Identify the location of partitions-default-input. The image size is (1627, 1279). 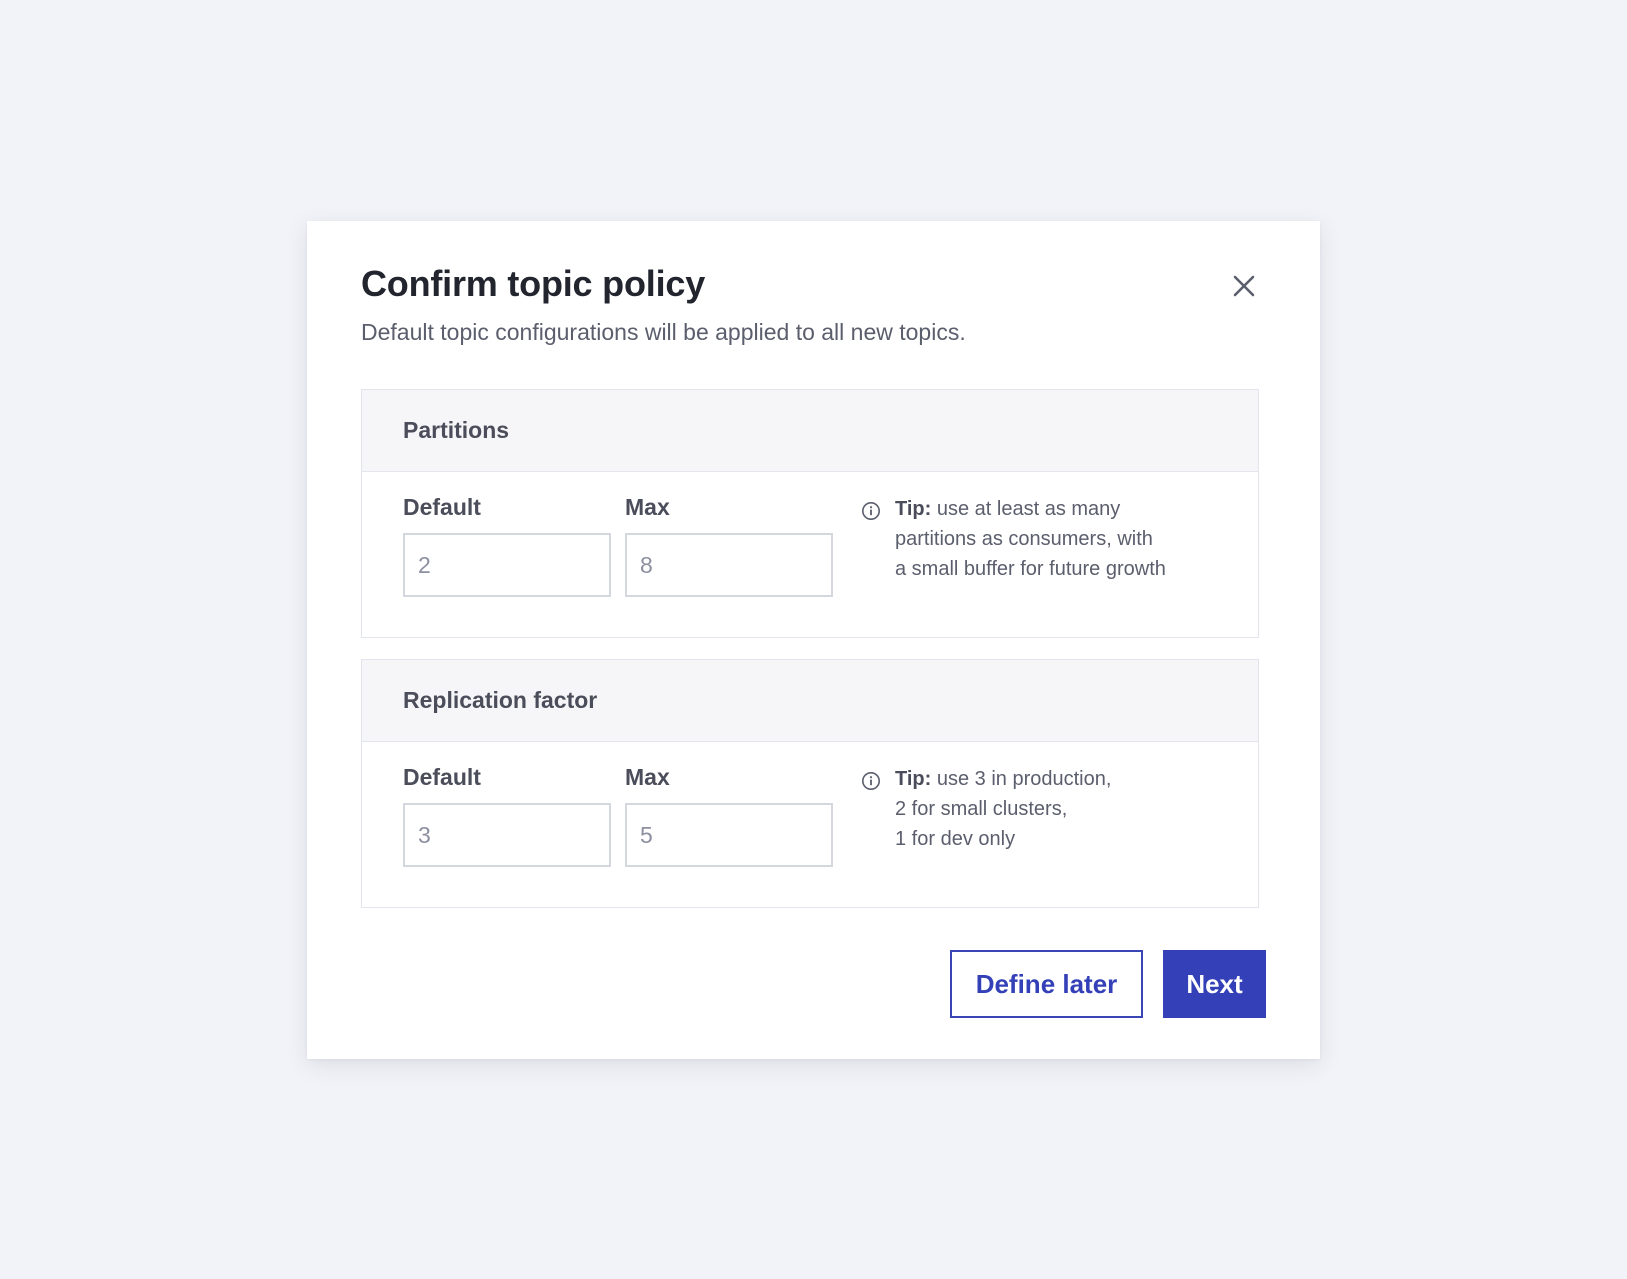
(507, 565).